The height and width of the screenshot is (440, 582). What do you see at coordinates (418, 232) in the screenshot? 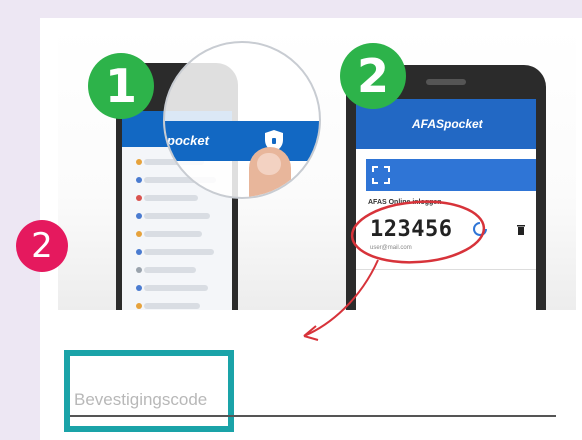
I see `code-highlight-ellipse` at bounding box center [418, 232].